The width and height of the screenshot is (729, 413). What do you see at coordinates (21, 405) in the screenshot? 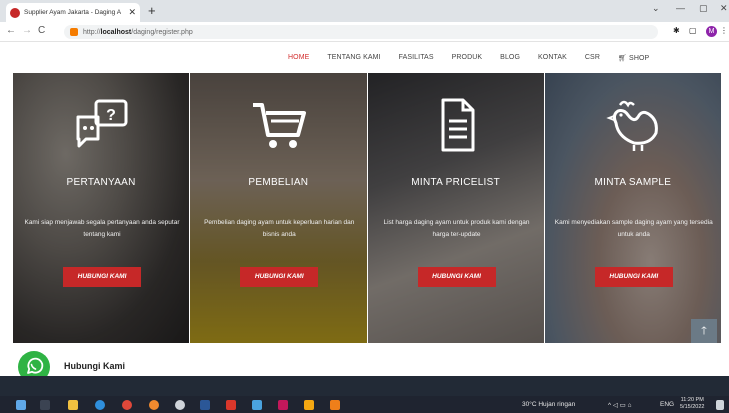
I see `start-icon` at bounding box center [21, 405].